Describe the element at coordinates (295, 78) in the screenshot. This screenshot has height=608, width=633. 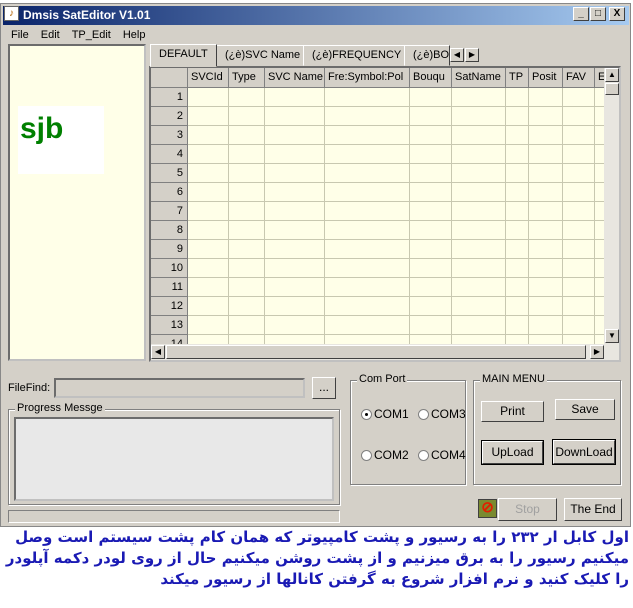
I see `column-header: SVC Name` at that location.